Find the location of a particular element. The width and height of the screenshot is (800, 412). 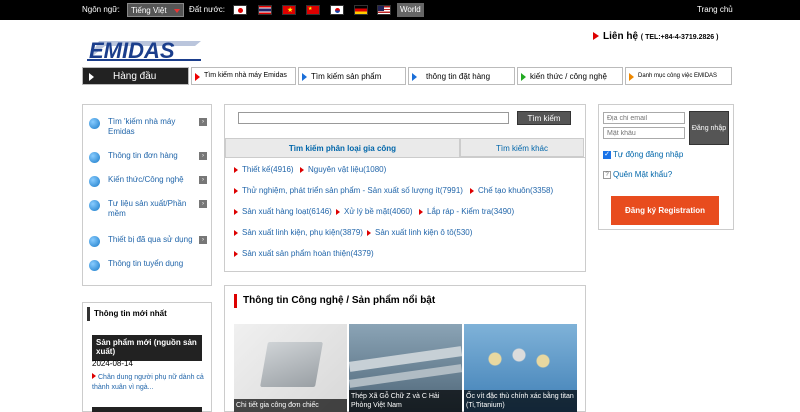

category-link: Lắp ráp - Kiểm tra(3490) is located at coordinates (466, 211).